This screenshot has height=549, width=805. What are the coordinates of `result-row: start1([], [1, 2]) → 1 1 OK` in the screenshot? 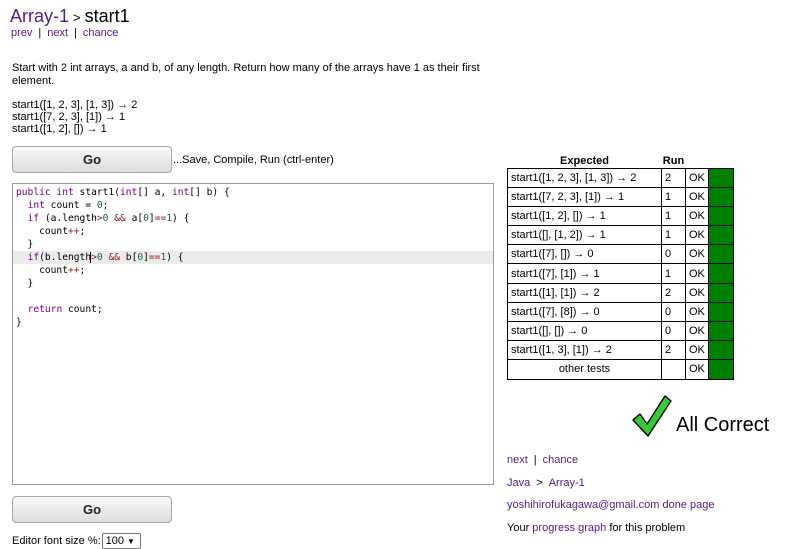 It's located at (620, 235).